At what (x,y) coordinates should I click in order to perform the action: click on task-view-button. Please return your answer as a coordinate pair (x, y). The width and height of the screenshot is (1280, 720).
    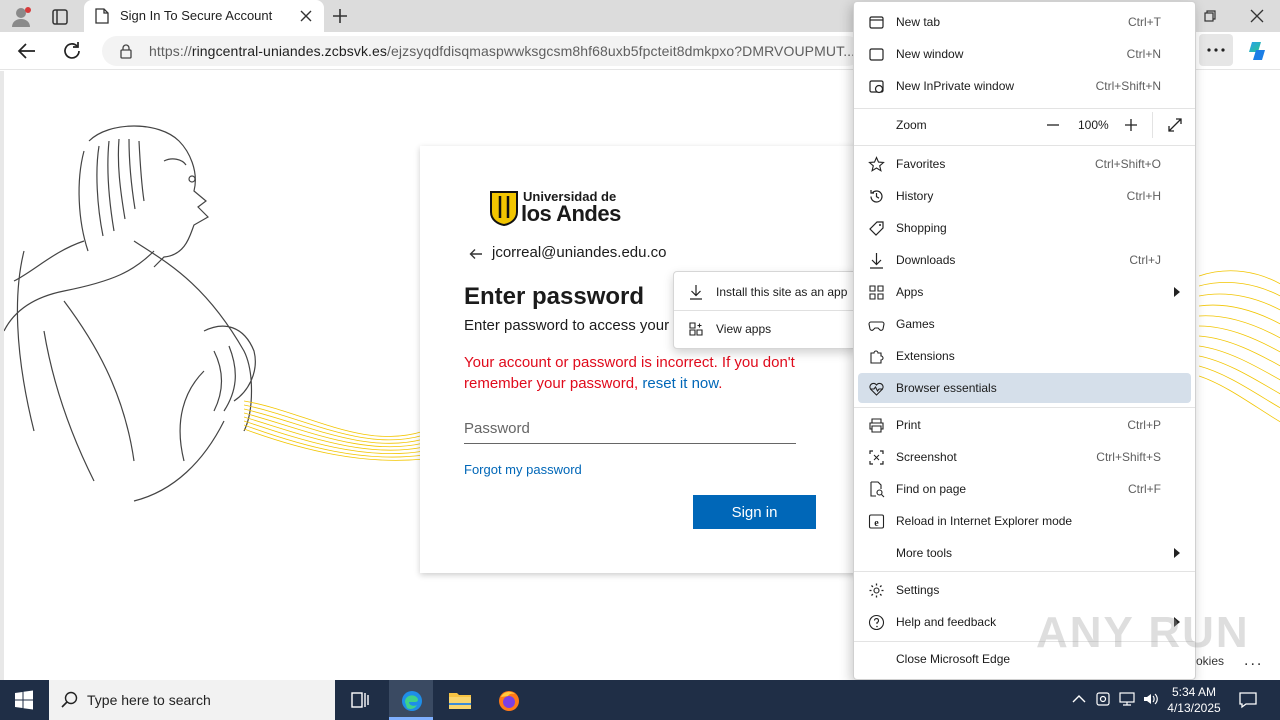
    Looking at the image, I should click on (360, 700).